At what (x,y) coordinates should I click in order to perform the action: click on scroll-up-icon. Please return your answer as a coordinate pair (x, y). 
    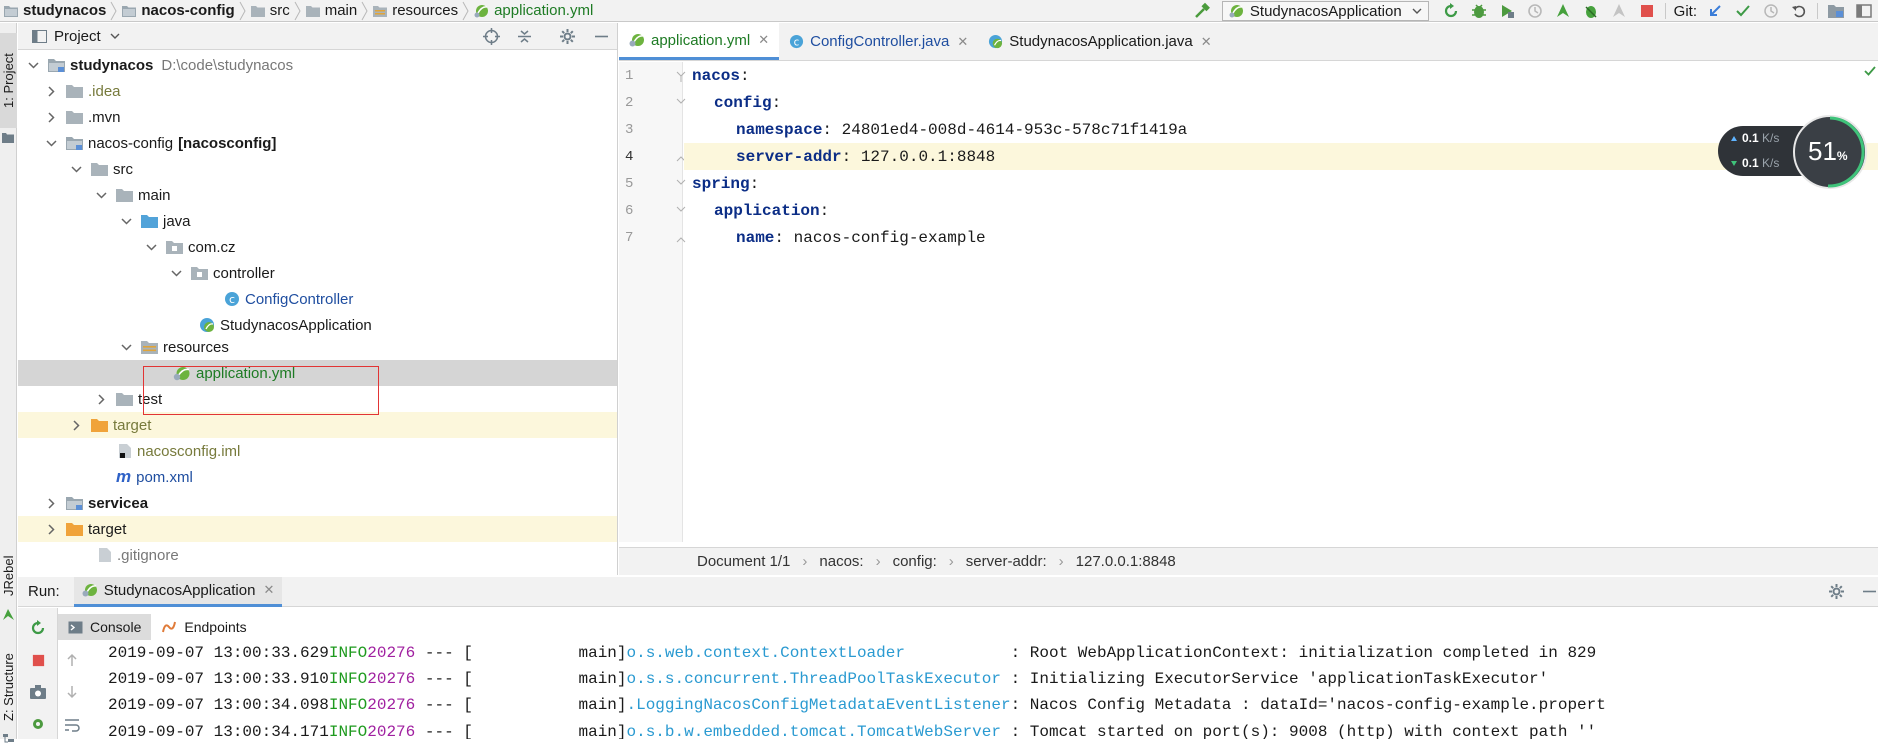
    Looking at the image, I should click on (72, 660).